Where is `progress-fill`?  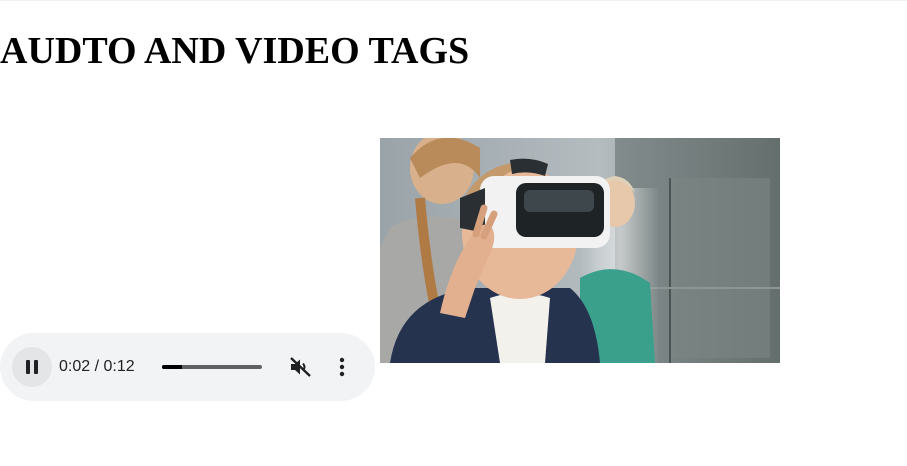 progress-fill is located at coordinates (172, 367).